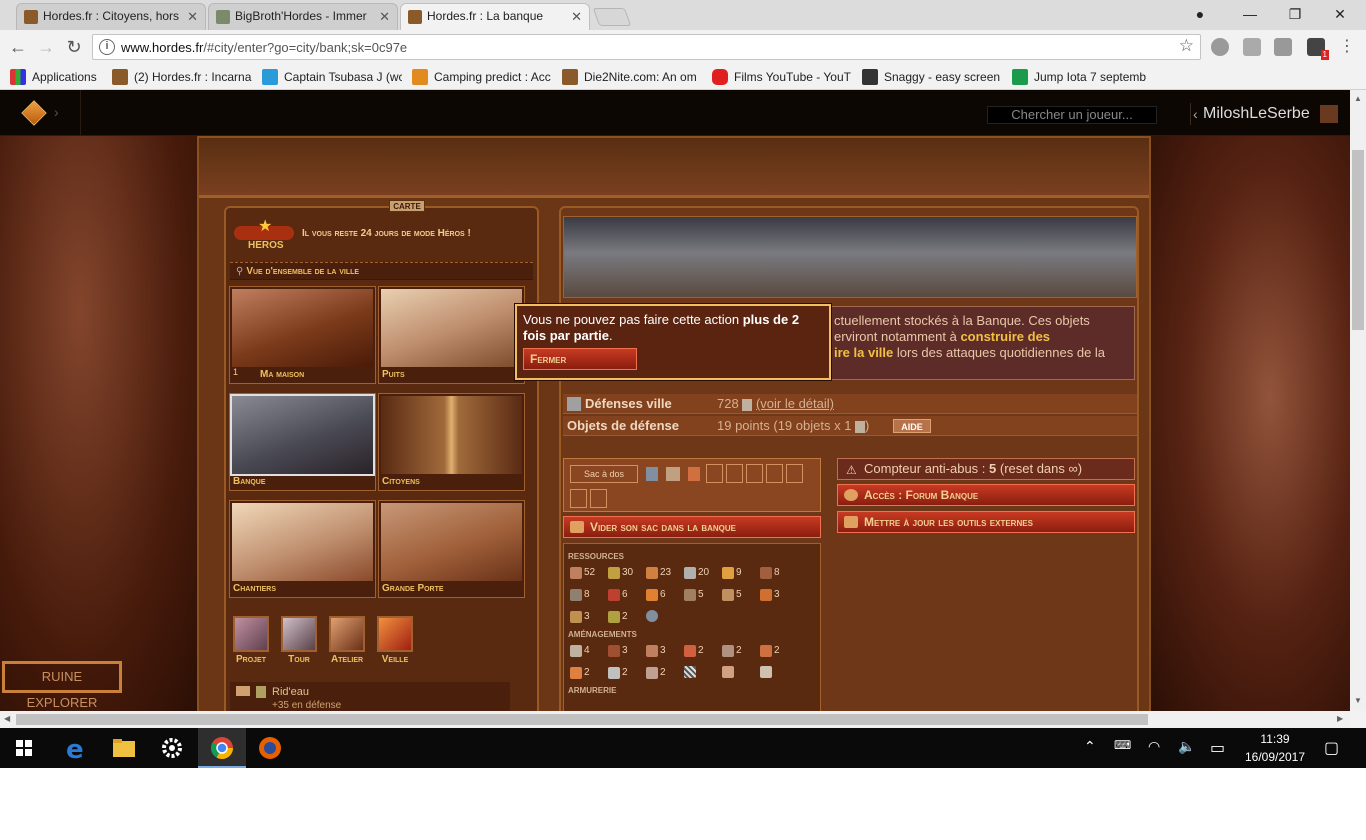  Describe the element at coordinates (124, 748) in the screenshot. I see `file-explorer-icon` at that location.